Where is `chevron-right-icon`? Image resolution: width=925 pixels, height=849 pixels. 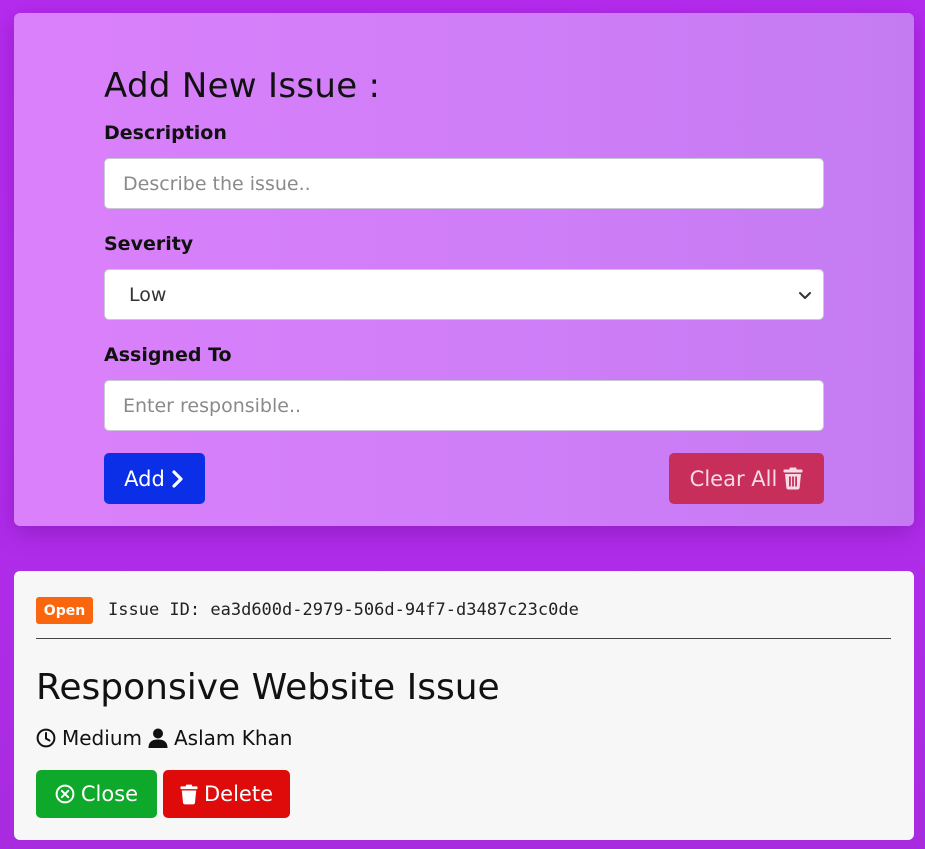 chevron-right-icon is located at coordinates (177, 478).